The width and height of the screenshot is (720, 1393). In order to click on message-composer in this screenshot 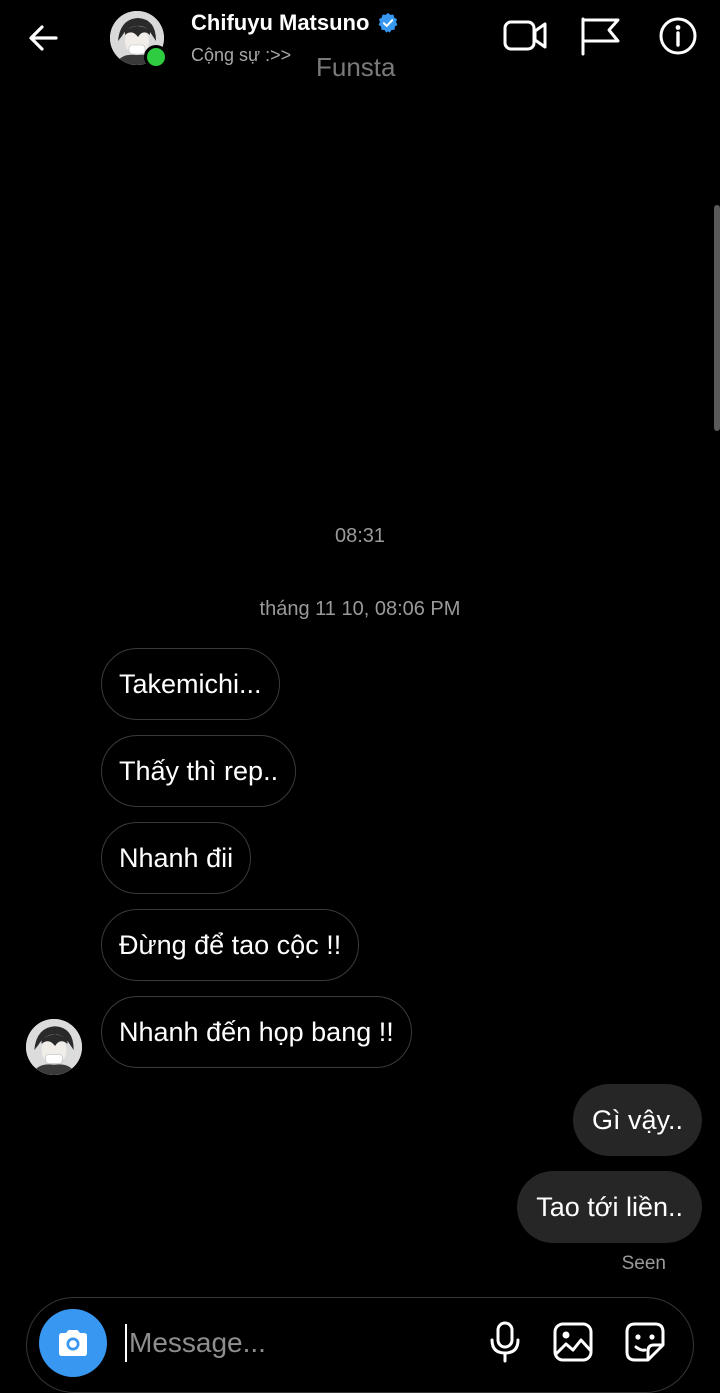, I will do `click(360, 1345)`.